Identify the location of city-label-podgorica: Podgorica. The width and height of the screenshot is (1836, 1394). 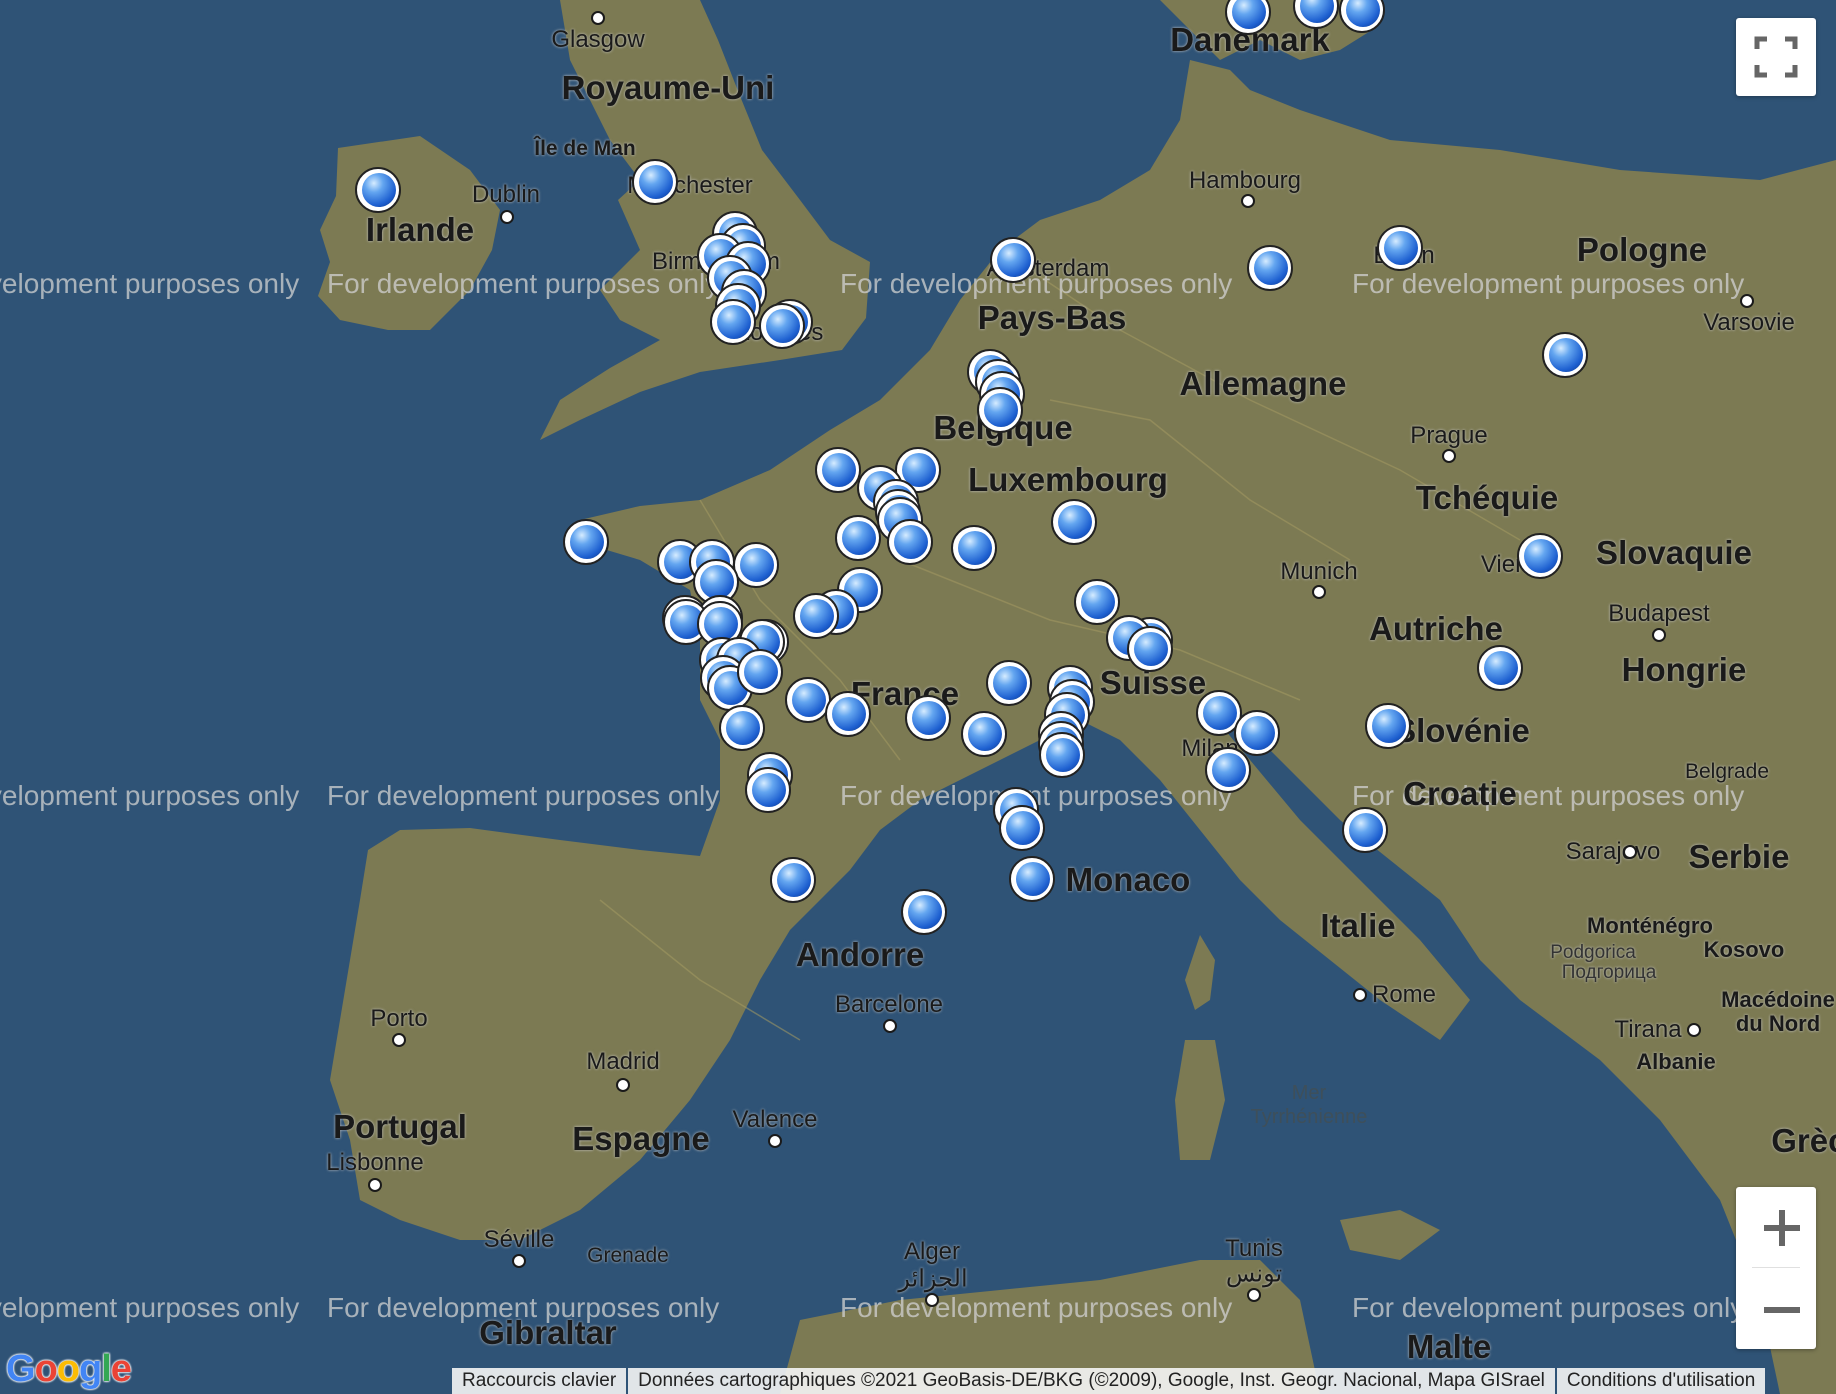
(1593, 952).